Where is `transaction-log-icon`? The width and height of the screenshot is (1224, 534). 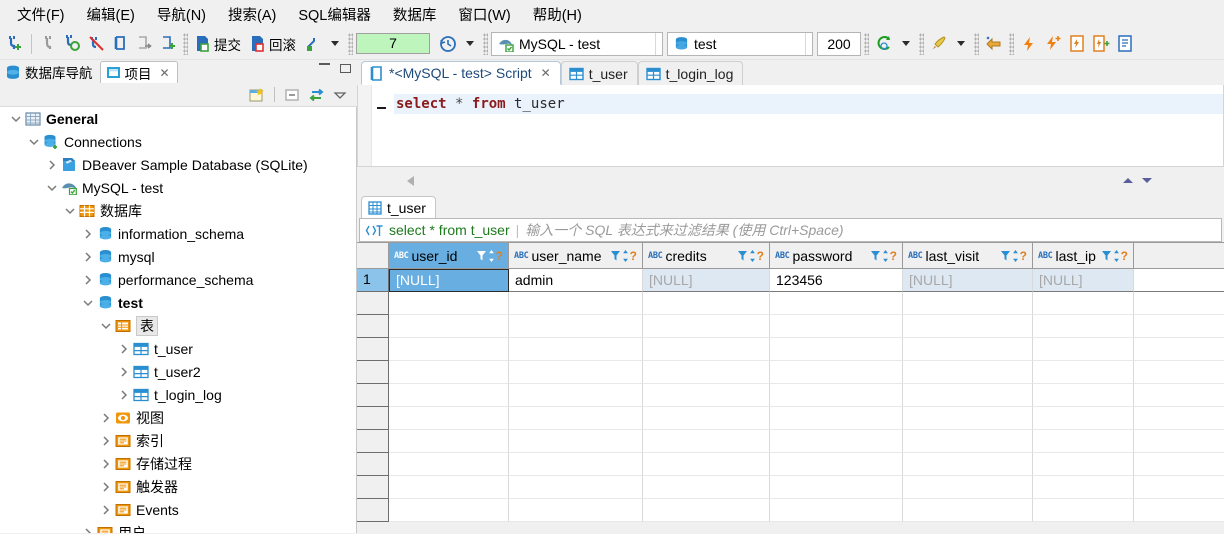
transaction-log-icon is located at coordinates (313, 44).